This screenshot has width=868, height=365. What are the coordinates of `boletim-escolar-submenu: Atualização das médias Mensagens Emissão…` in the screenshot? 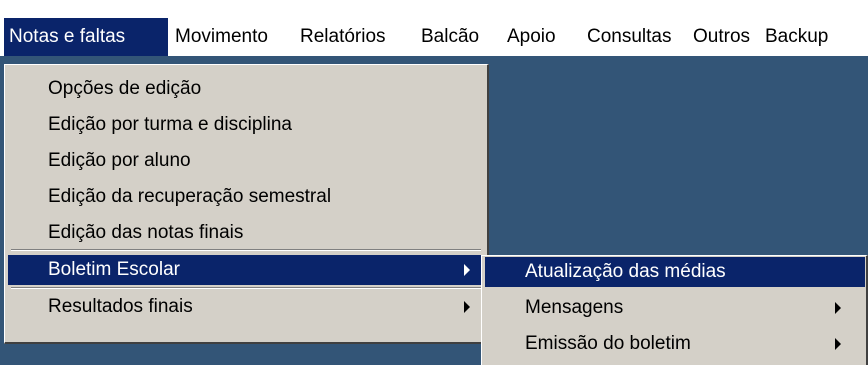 It's located at (674, 310).